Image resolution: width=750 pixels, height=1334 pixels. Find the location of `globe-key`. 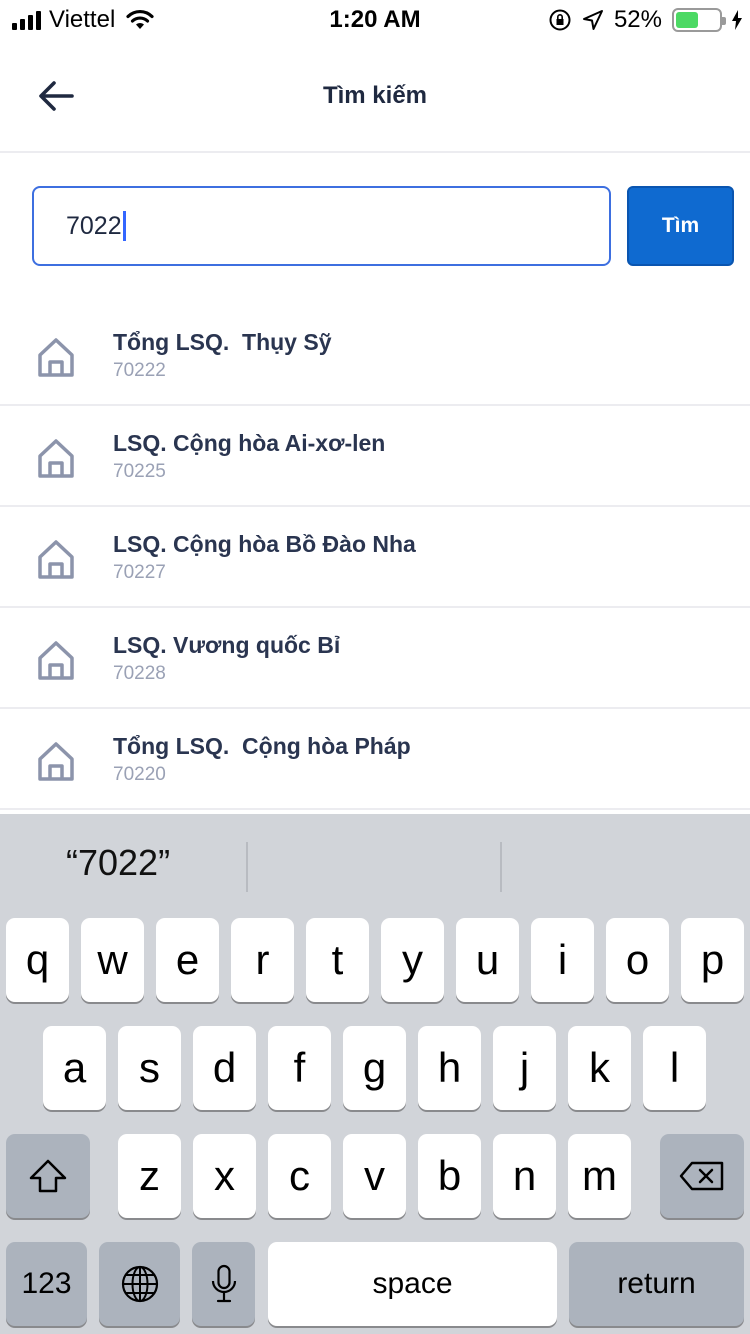

globe-key is located at coordinates (139, 1284).